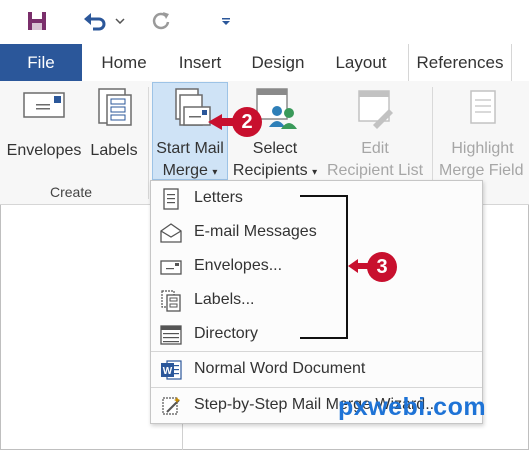 The image size is (529, 450). What do you see at coordinates (375, 170) in the screenshot?
I see `edit-label-2: Recipient List` at bounding box center [375, 170].